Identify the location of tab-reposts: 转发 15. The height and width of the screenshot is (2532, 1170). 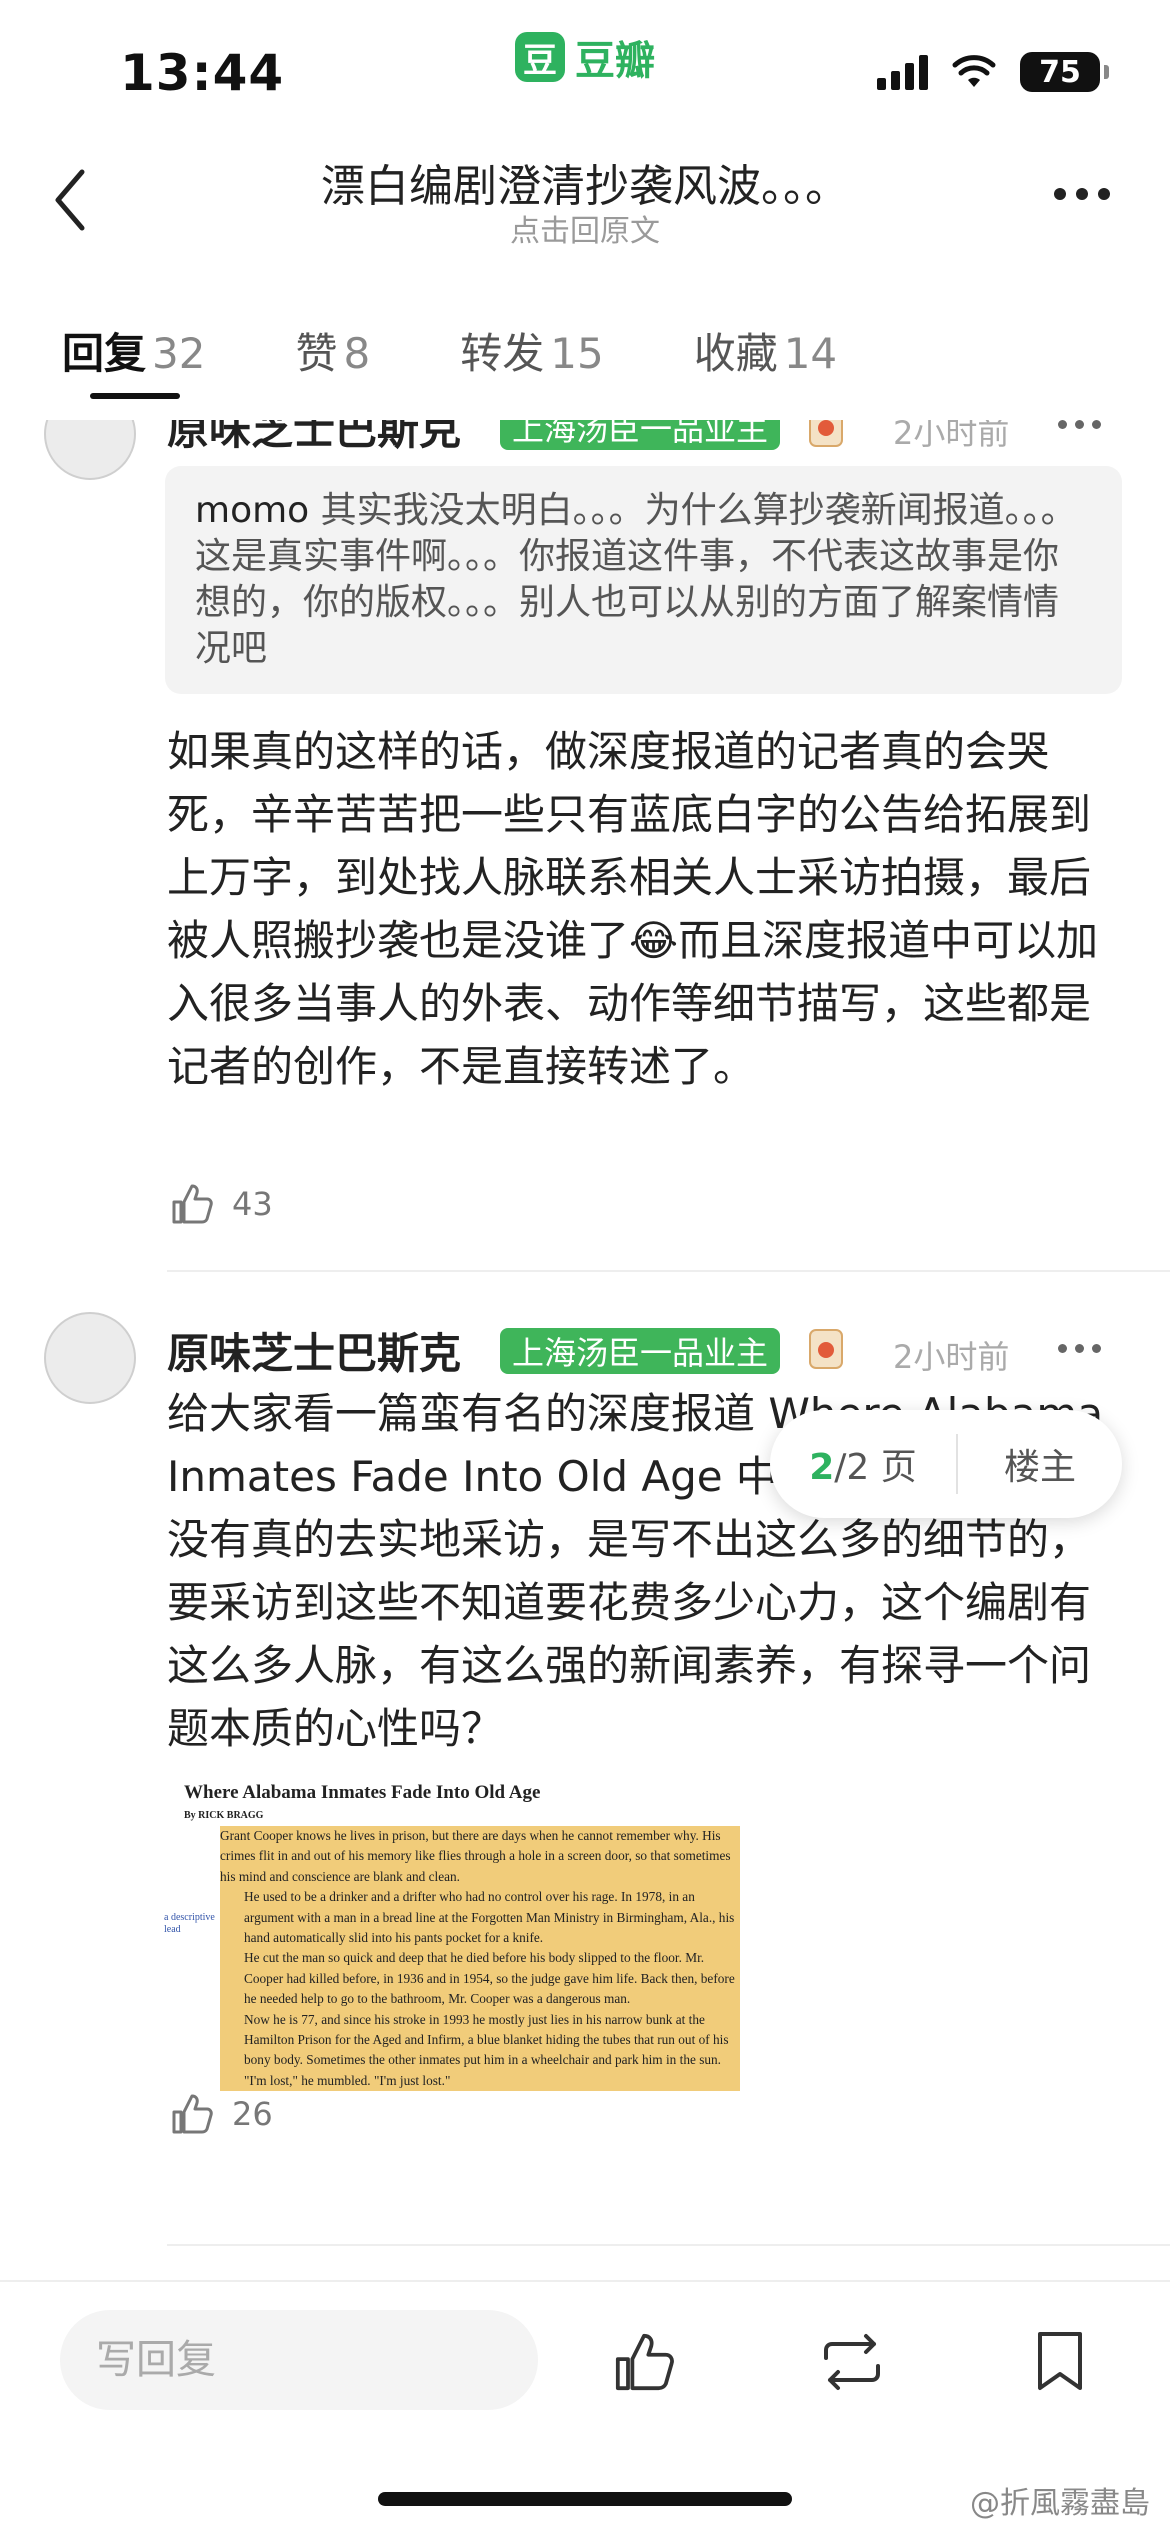
(531, 350).